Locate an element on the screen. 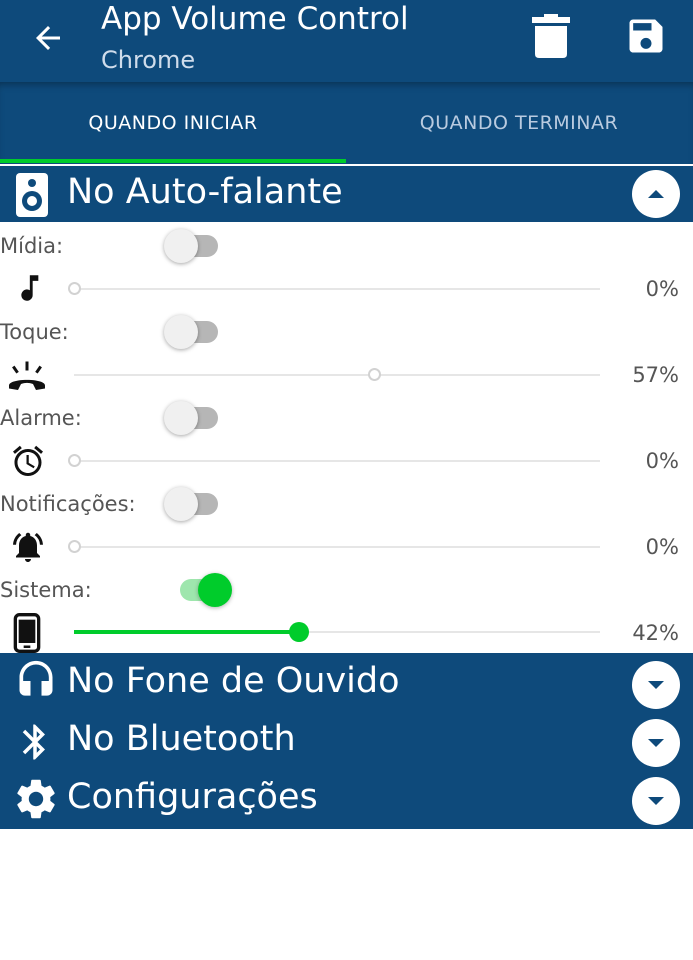  section-bluetooth: No Bluetooth is located at coordinates (346, 742).